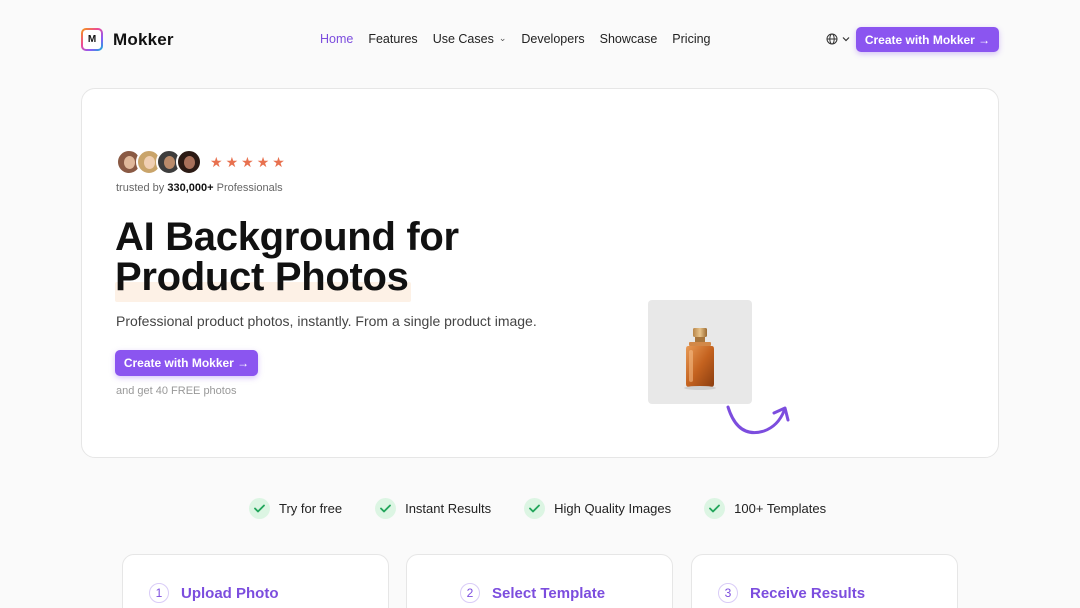  I want to click on step-card-select-template: 2 Select Template, so click(539, 581).